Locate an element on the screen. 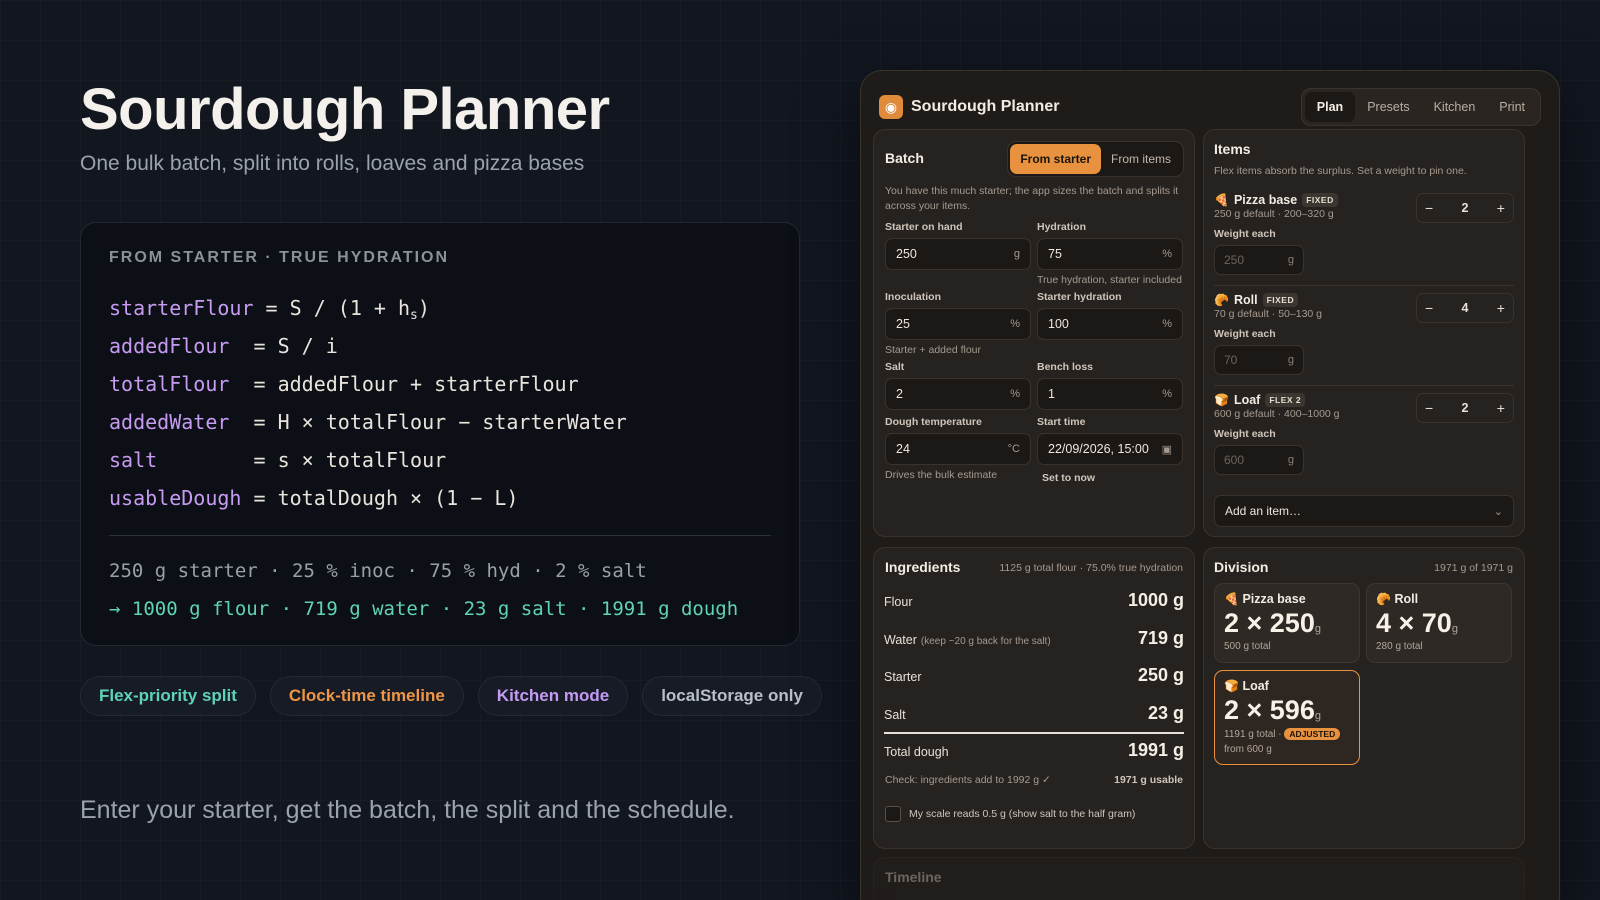 Image resolution: width=1600 pixels, height=900 pixels. start-time-group: Start time 22/09/2026, 15:00 ▣ Set to now is located at coordinates (1110, 451).